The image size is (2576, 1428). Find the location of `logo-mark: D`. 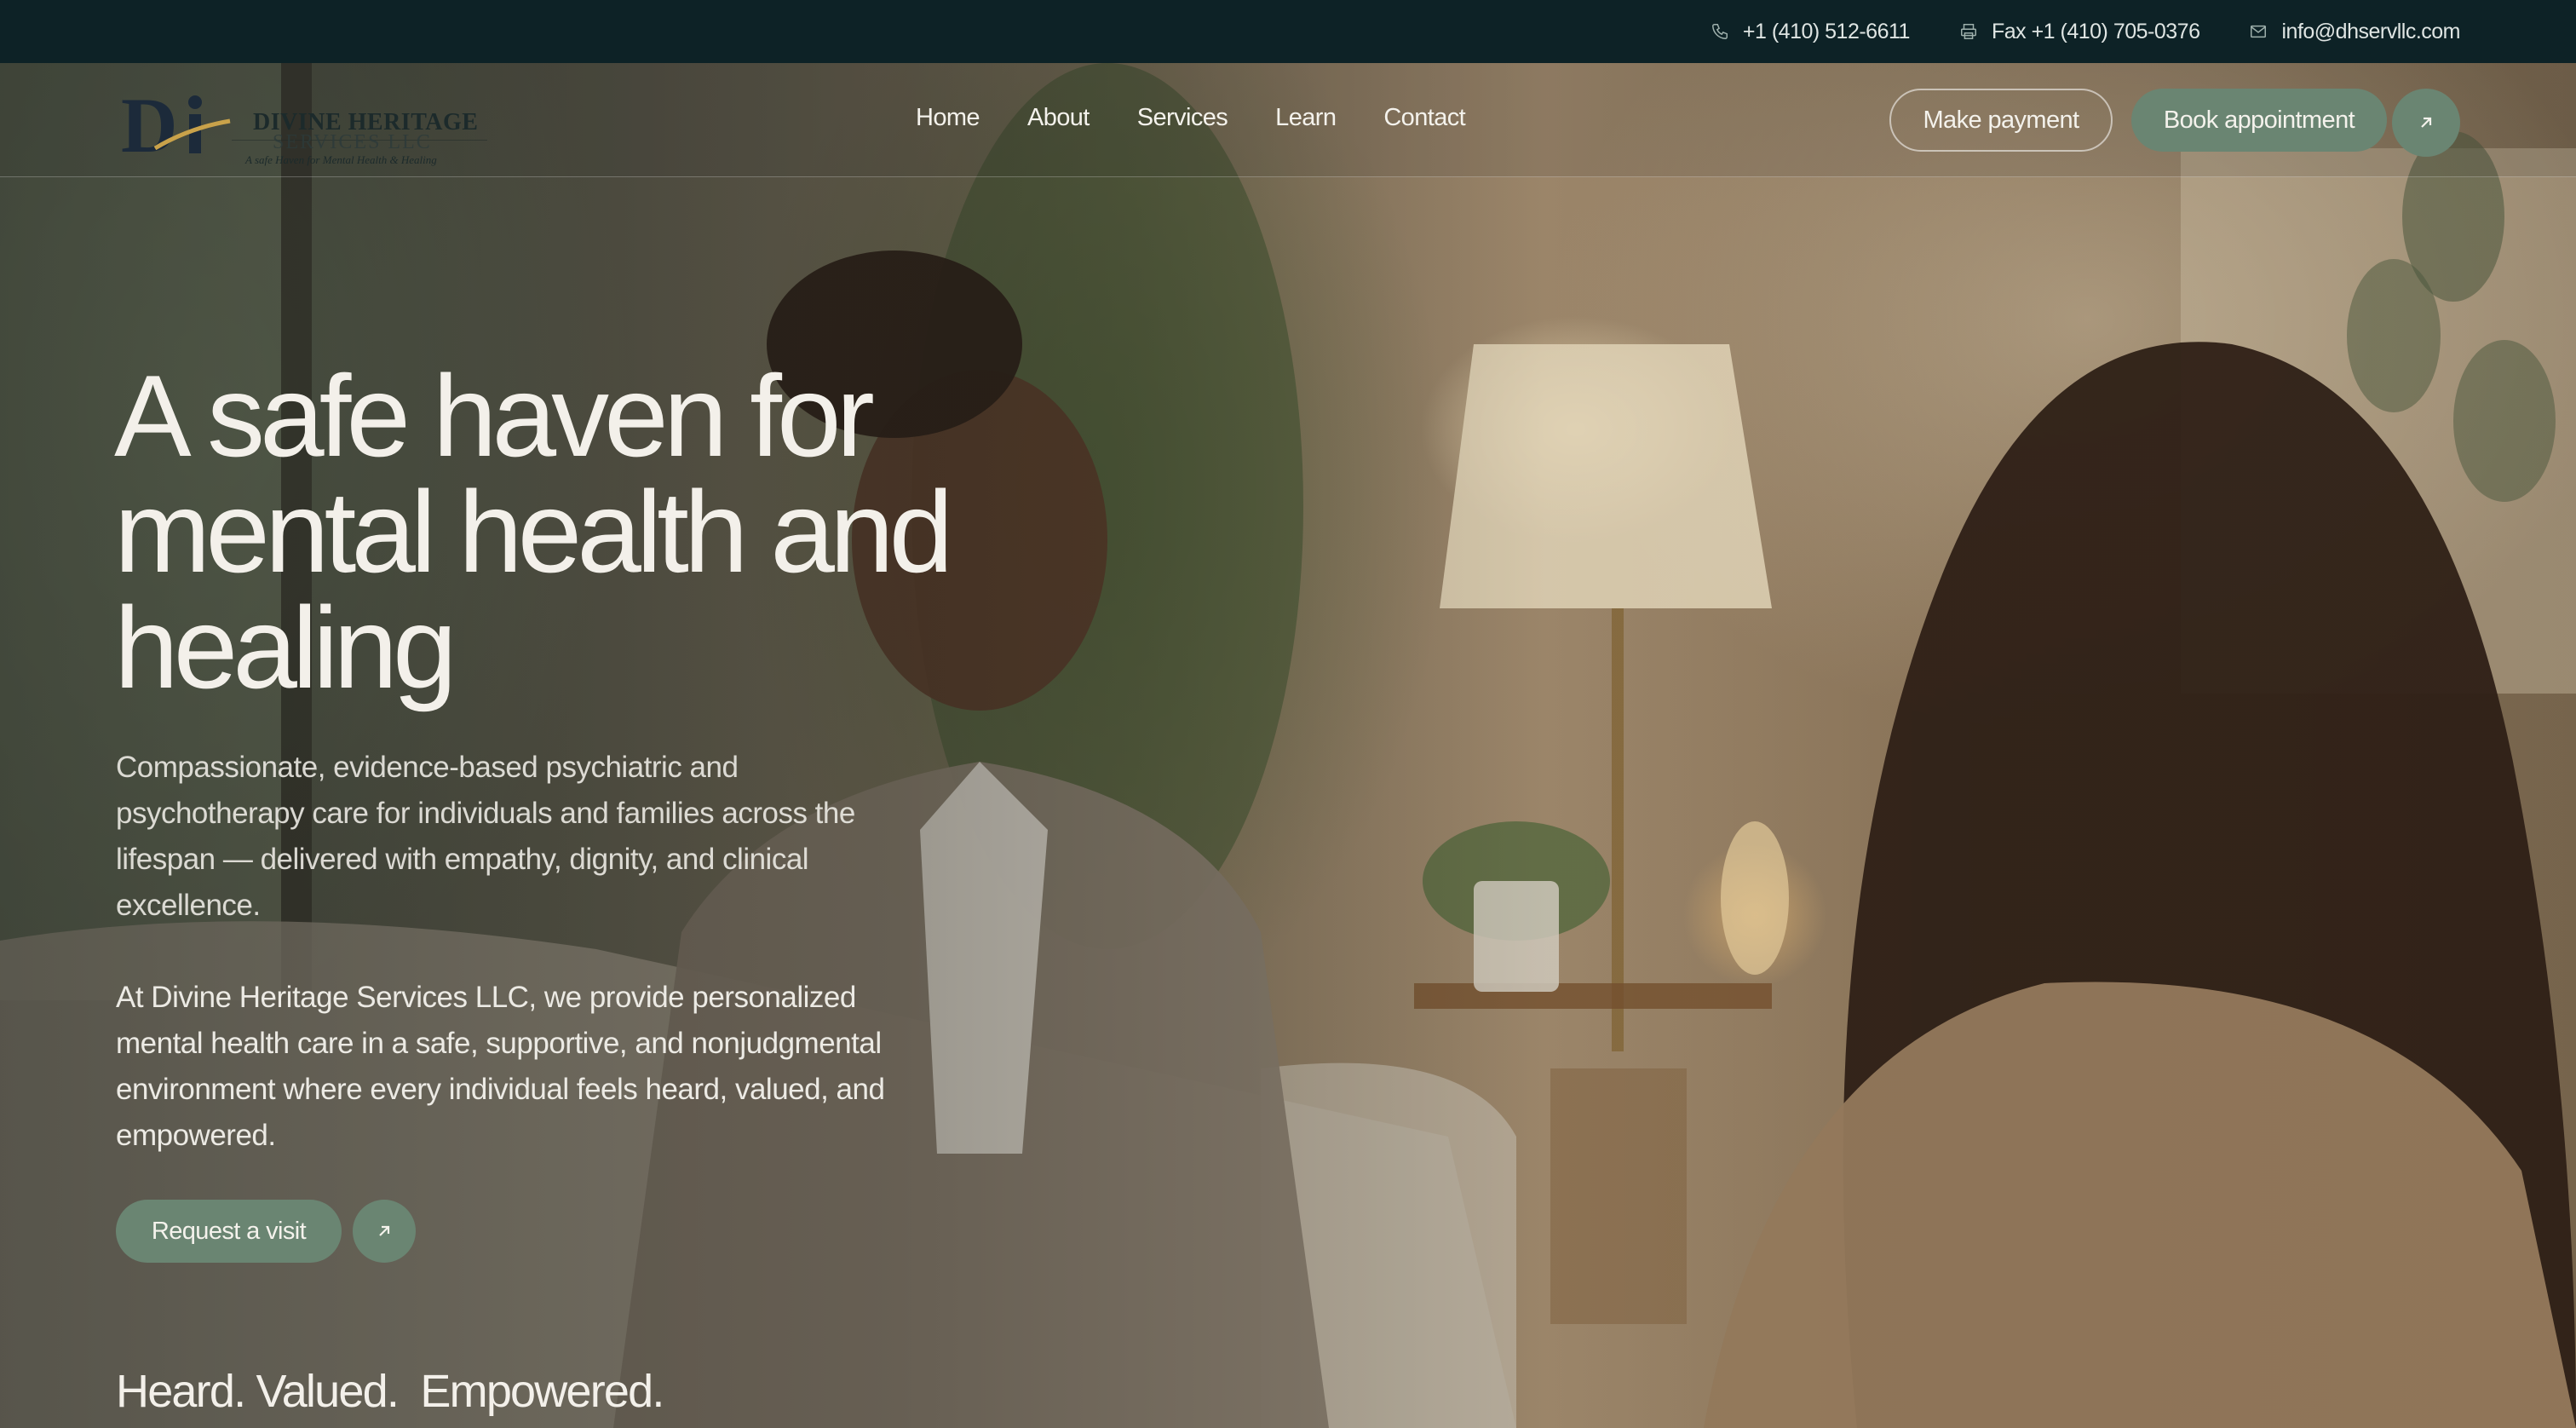

logo-mark: D is located at coordinates (176, 123).